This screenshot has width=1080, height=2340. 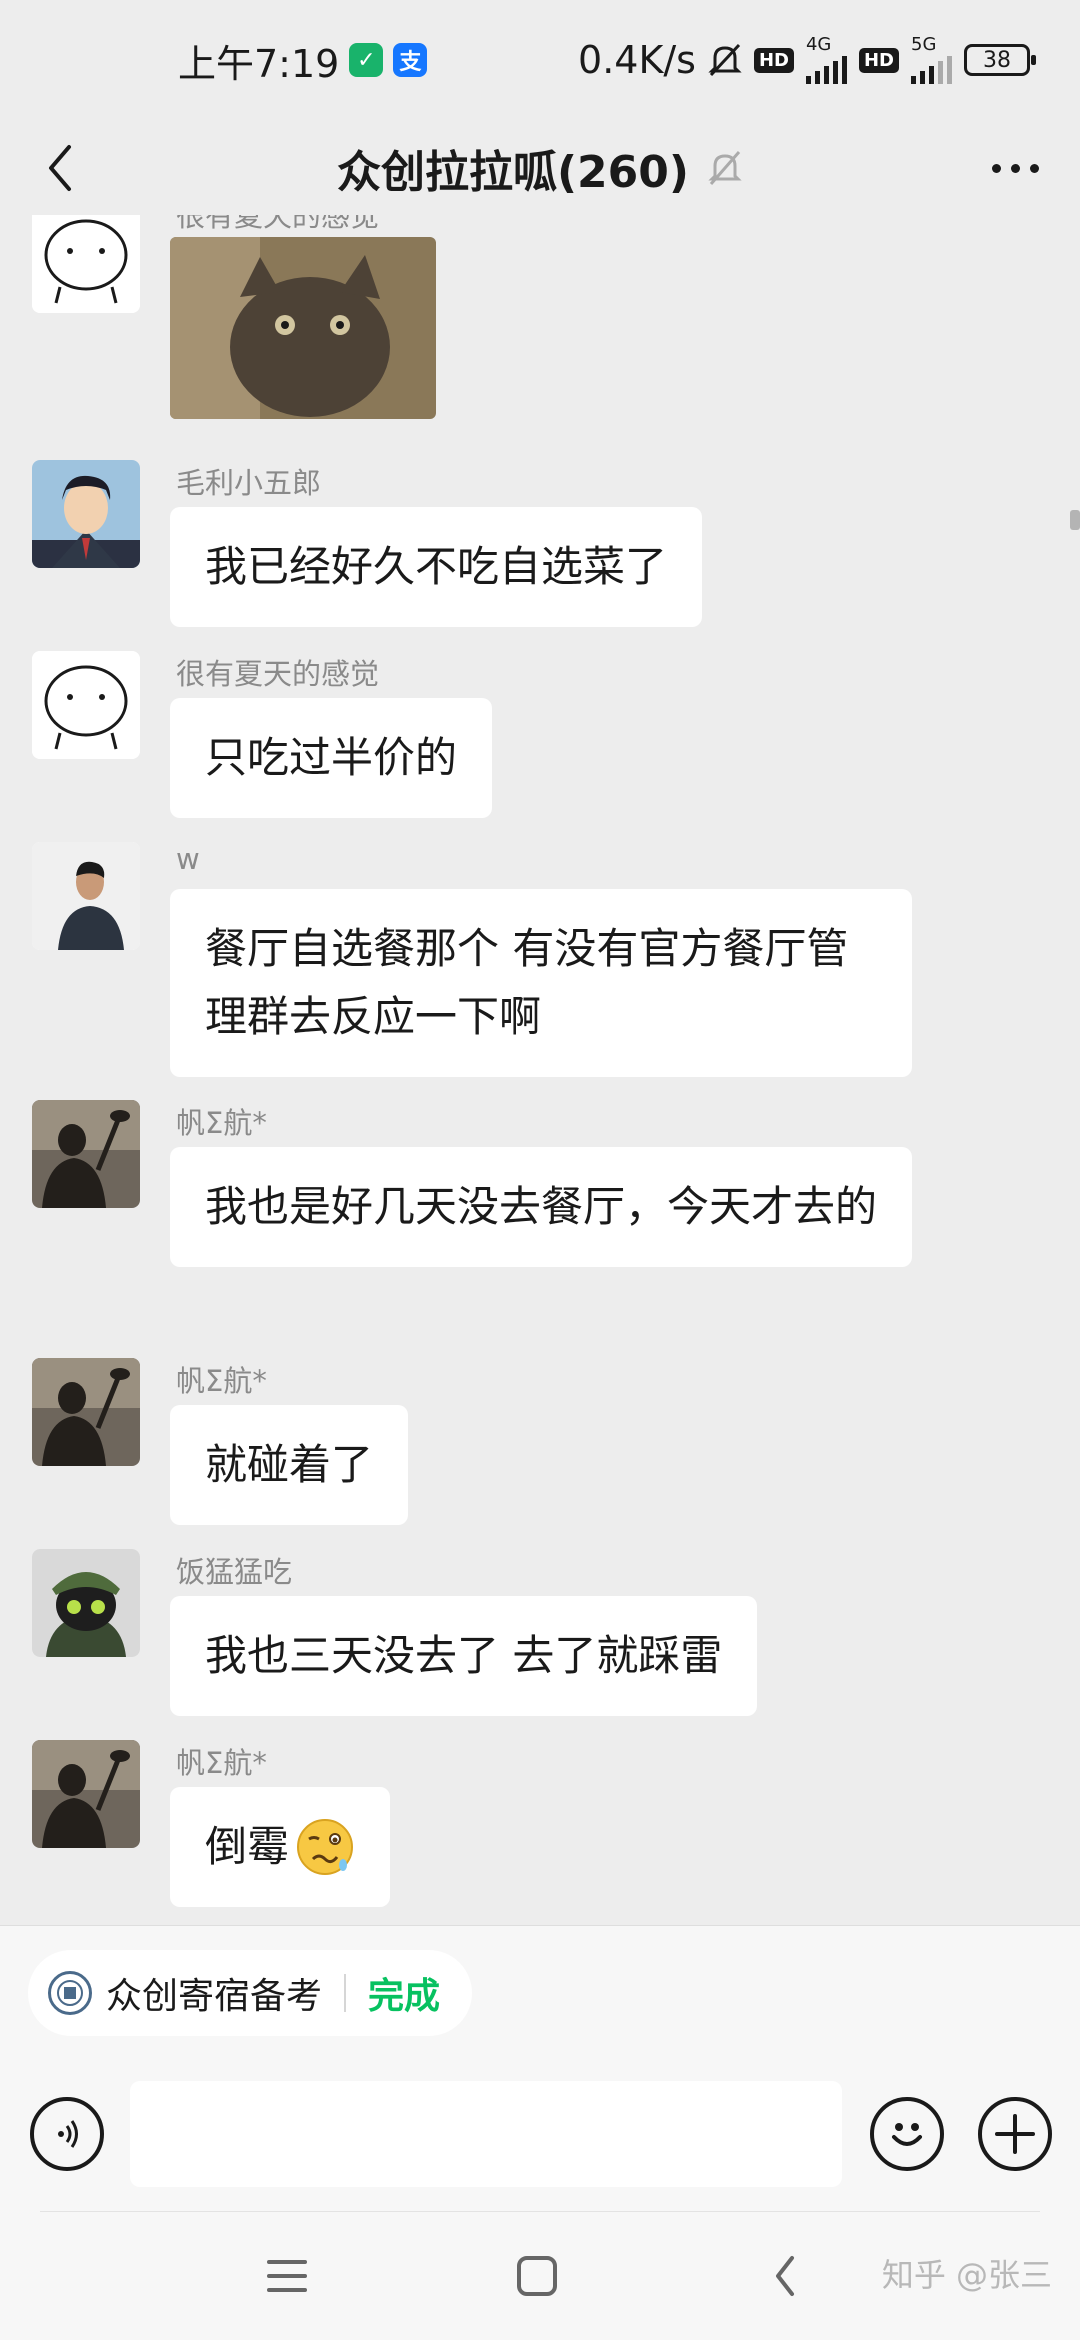 I want to click on back-button, so click(x=60, y=168).